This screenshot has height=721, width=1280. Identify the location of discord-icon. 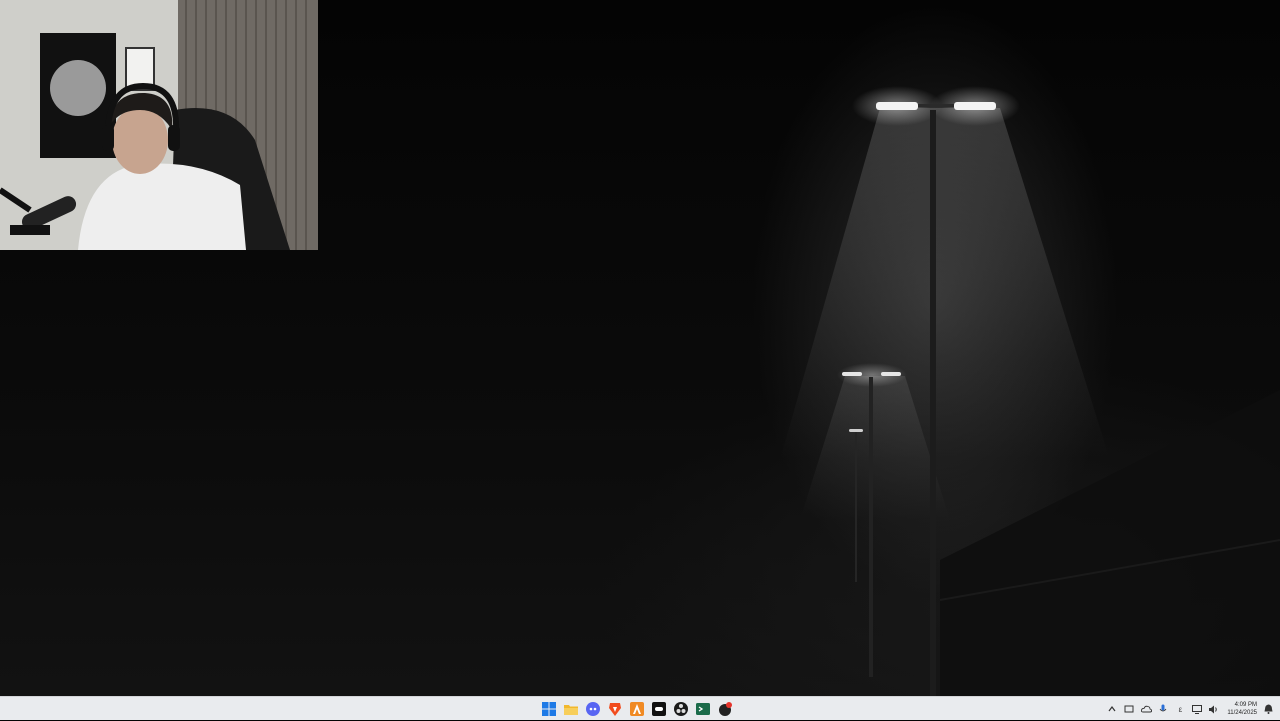
(593, 709).